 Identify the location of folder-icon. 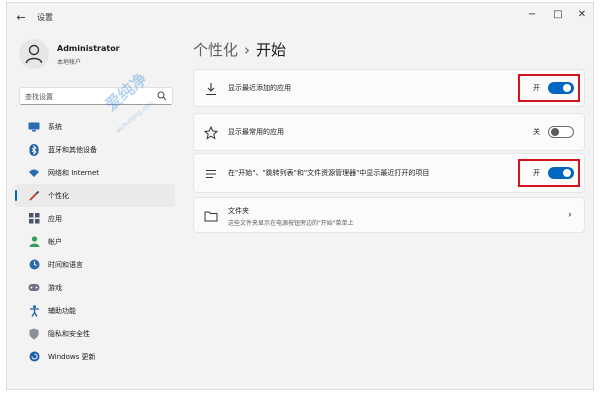
(211, 215).